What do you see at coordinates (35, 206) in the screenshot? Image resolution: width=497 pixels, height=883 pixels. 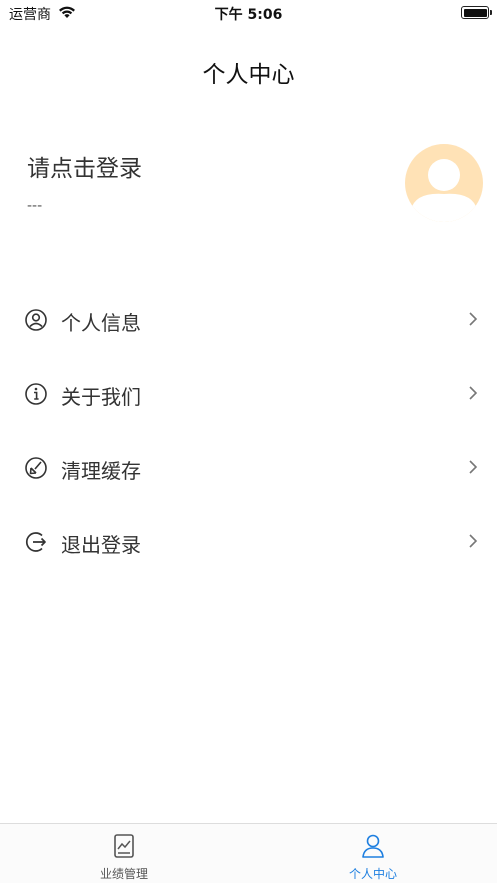 I see `login-subtitle: ---` at bounding box center [35, 206].